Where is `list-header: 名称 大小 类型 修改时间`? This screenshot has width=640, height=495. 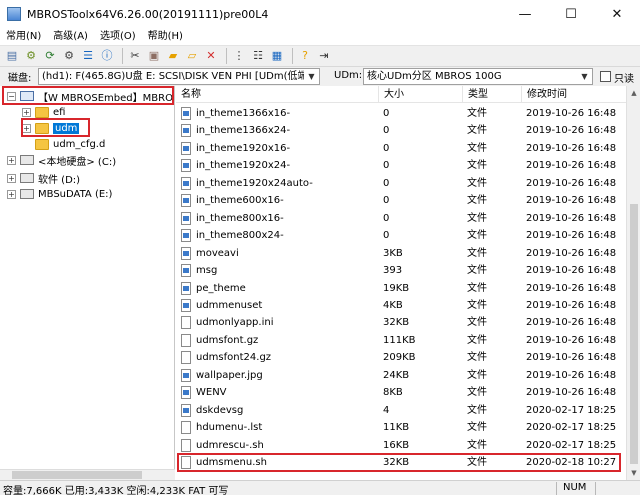 list-header: 名称 大小 类型 修改时间 is located at coordinates (401, 94).